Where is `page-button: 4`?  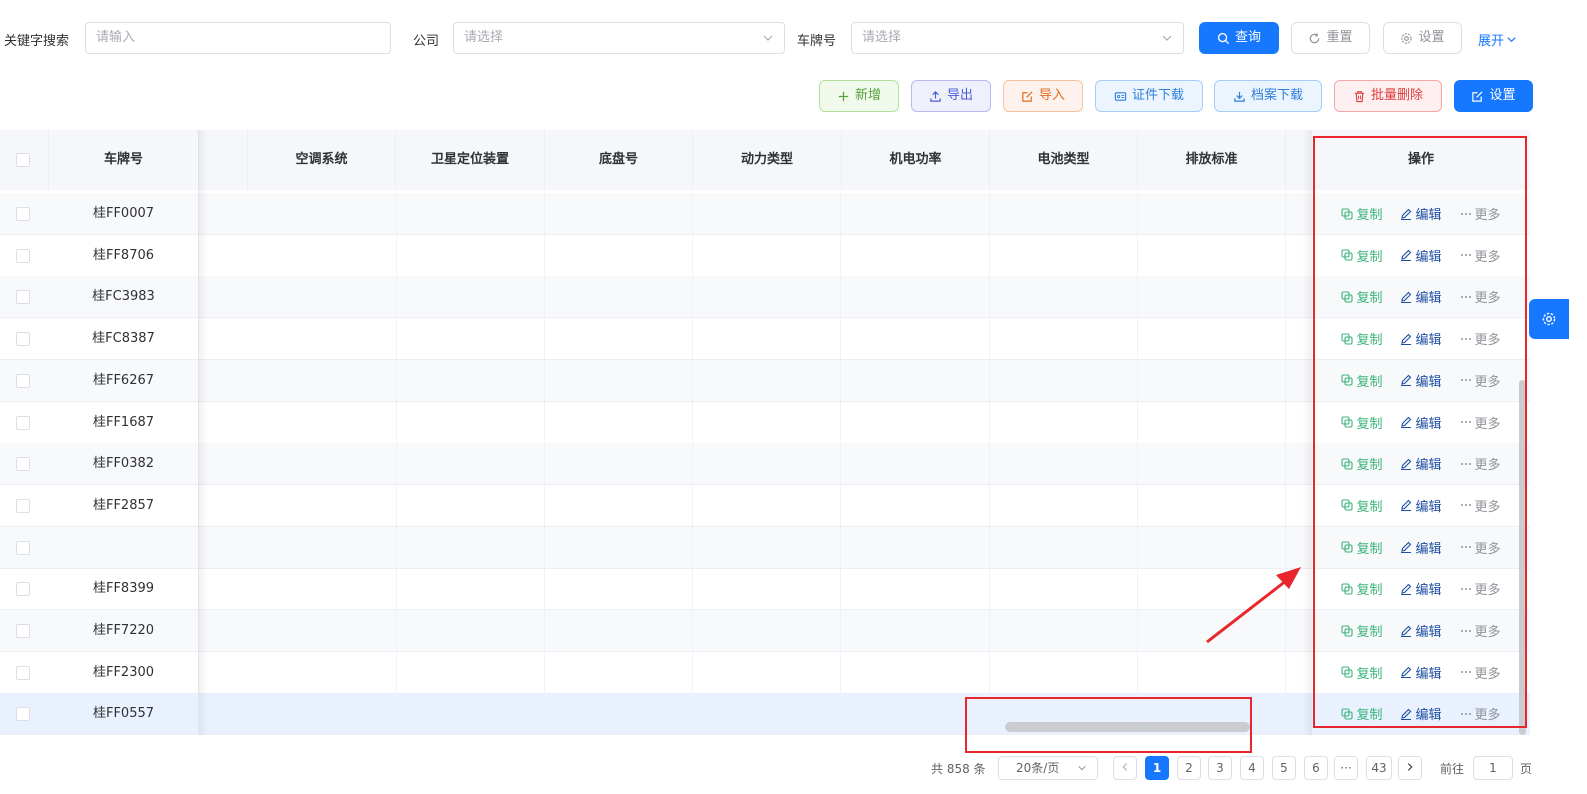
page-button: 4 is located at coordinates (1252, 768).